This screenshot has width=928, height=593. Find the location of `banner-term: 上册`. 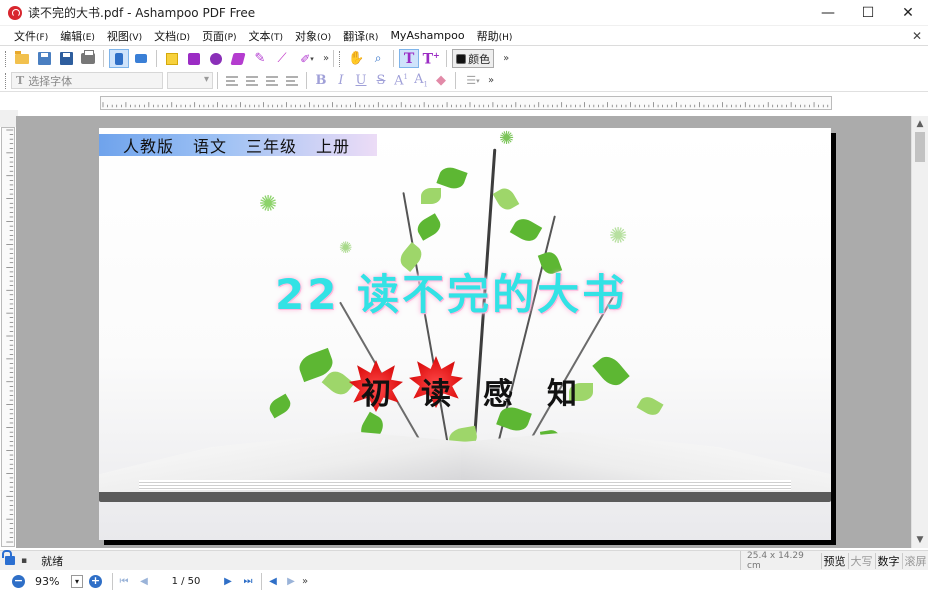

banner-term: 上册 is located at coordinates (333, 146).